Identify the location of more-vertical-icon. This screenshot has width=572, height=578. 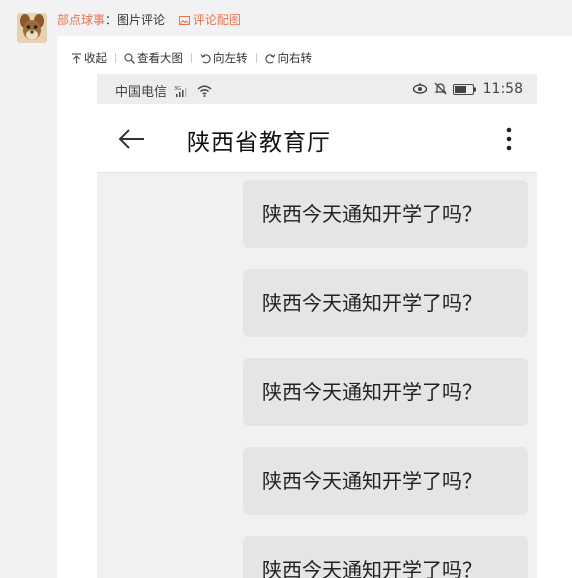
(509, 139).